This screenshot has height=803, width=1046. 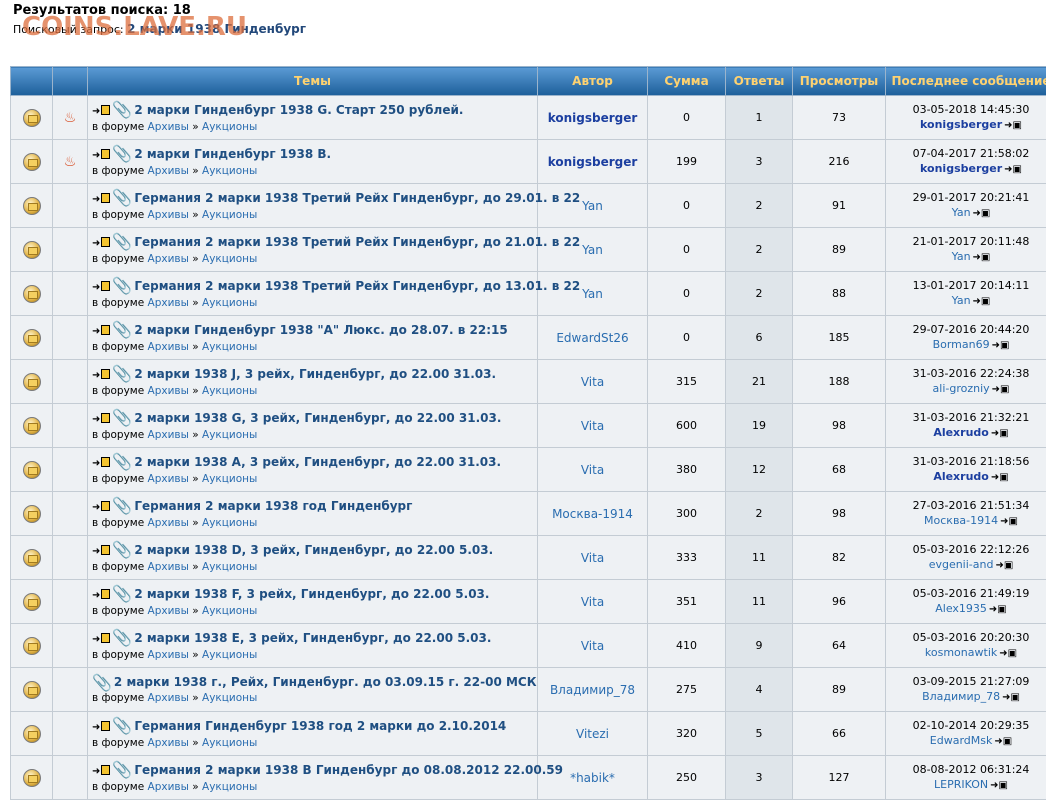 What do you see at coordinates (759, 645) in the screenshot?
I see `replies-cell: 9` at bounding box center [759, 645].